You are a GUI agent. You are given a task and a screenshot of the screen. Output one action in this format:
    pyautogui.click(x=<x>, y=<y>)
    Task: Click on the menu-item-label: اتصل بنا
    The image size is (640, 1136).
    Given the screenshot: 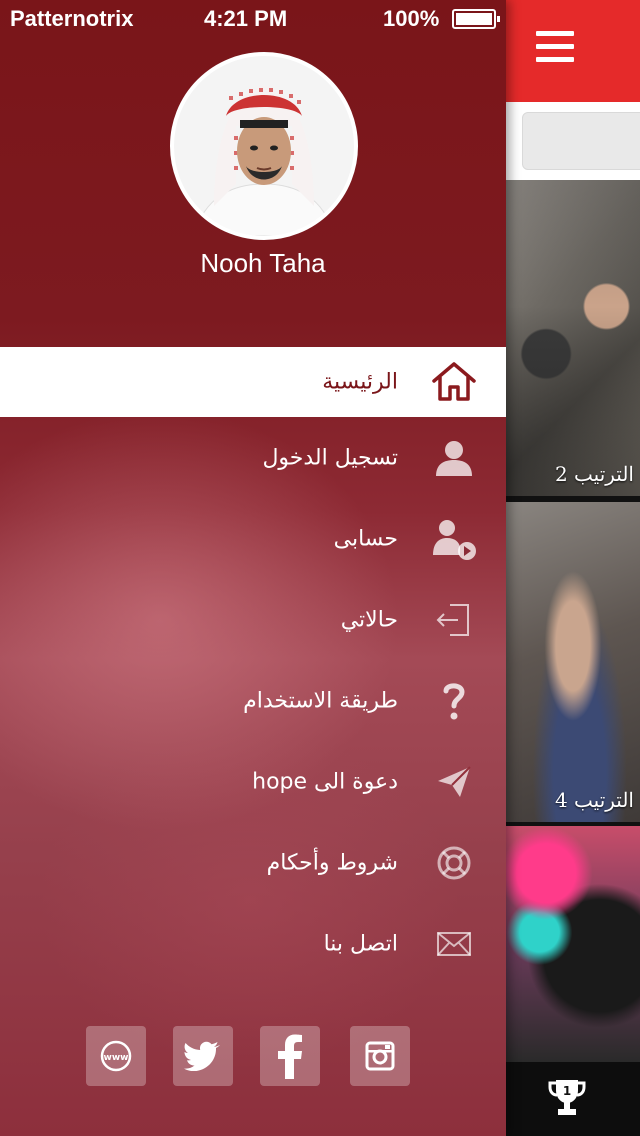 What is the action you would take?
    pyautogui.click(x=360, y=943)
    